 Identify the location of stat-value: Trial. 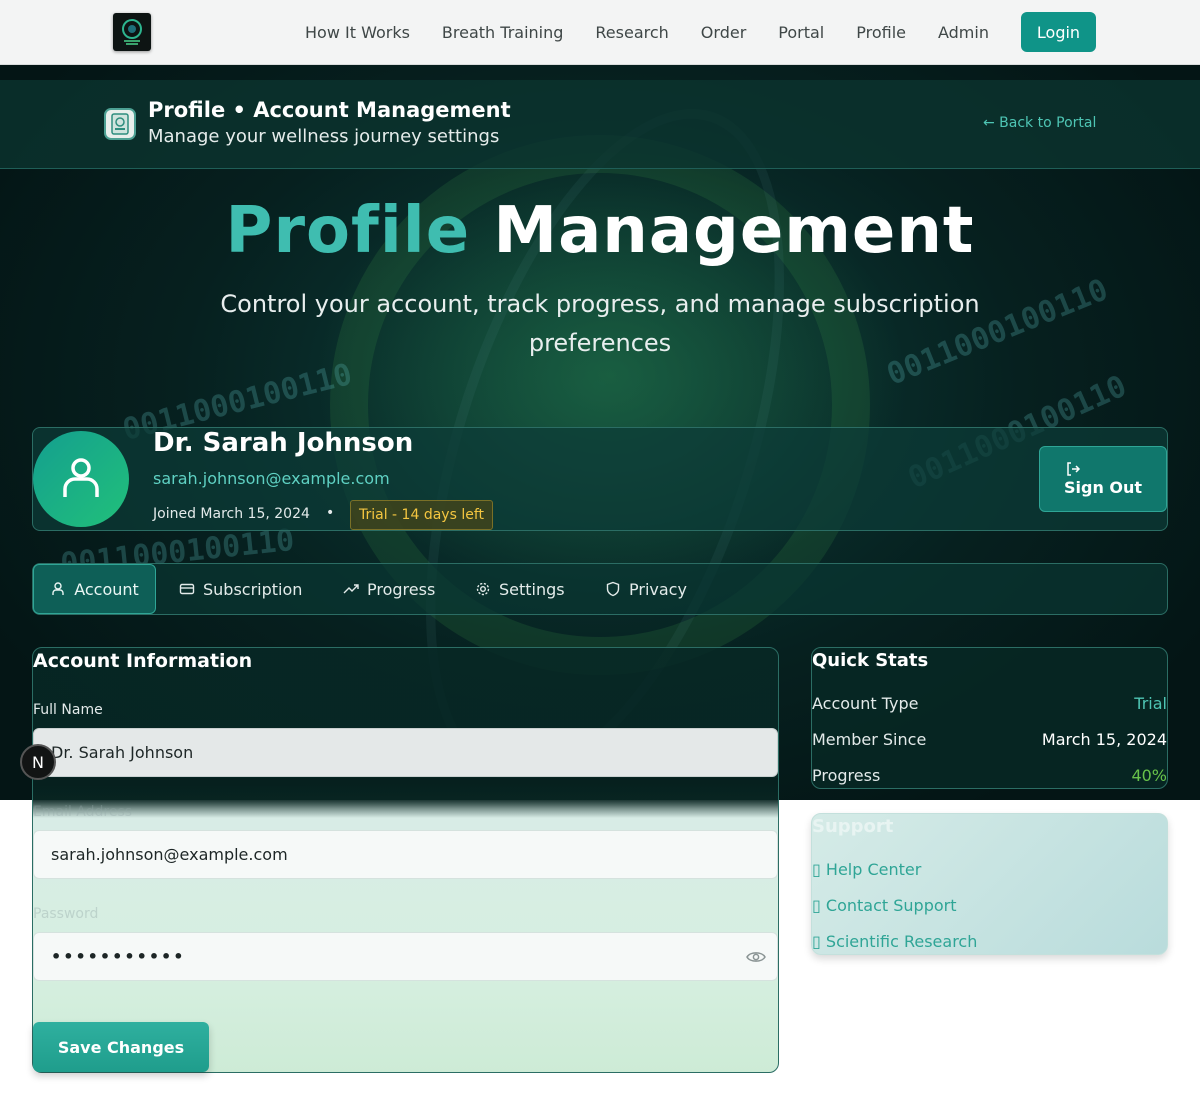
(1150, 703).